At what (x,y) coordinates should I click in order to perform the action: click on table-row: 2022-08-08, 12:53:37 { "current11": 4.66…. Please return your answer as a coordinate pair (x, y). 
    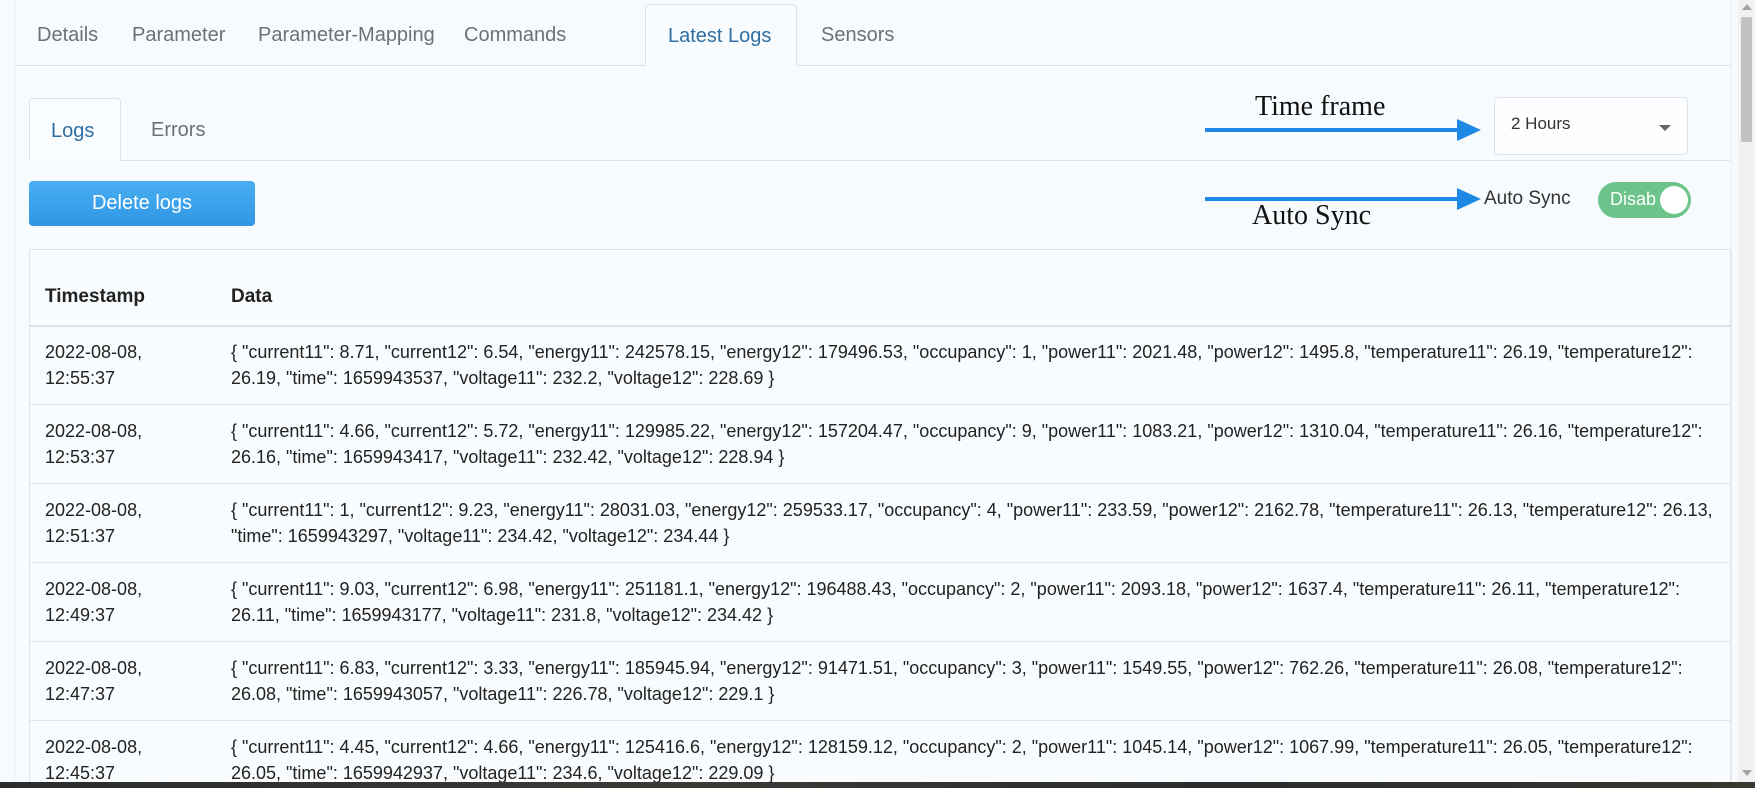
    Looking at the image, I should click on (880, 444).